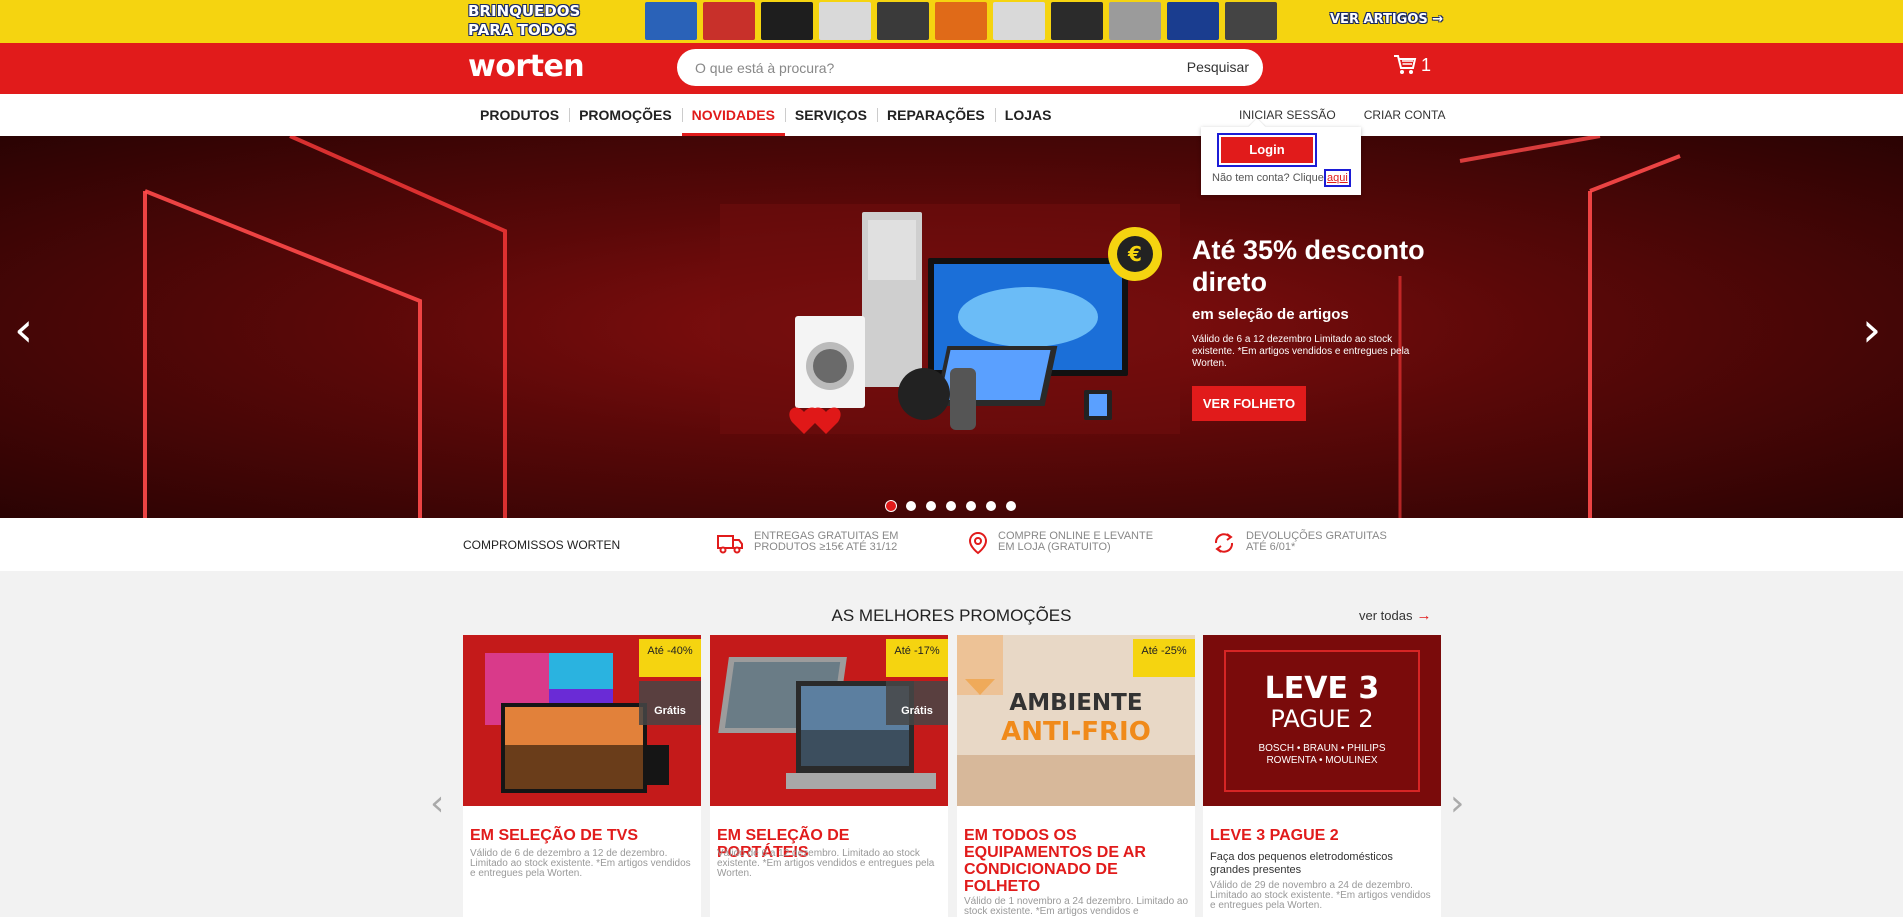 The image size is (1903, 917). Describe the element at coordinates (526, 66) in the screenshot. I see `worten-logo: worten` at that location.